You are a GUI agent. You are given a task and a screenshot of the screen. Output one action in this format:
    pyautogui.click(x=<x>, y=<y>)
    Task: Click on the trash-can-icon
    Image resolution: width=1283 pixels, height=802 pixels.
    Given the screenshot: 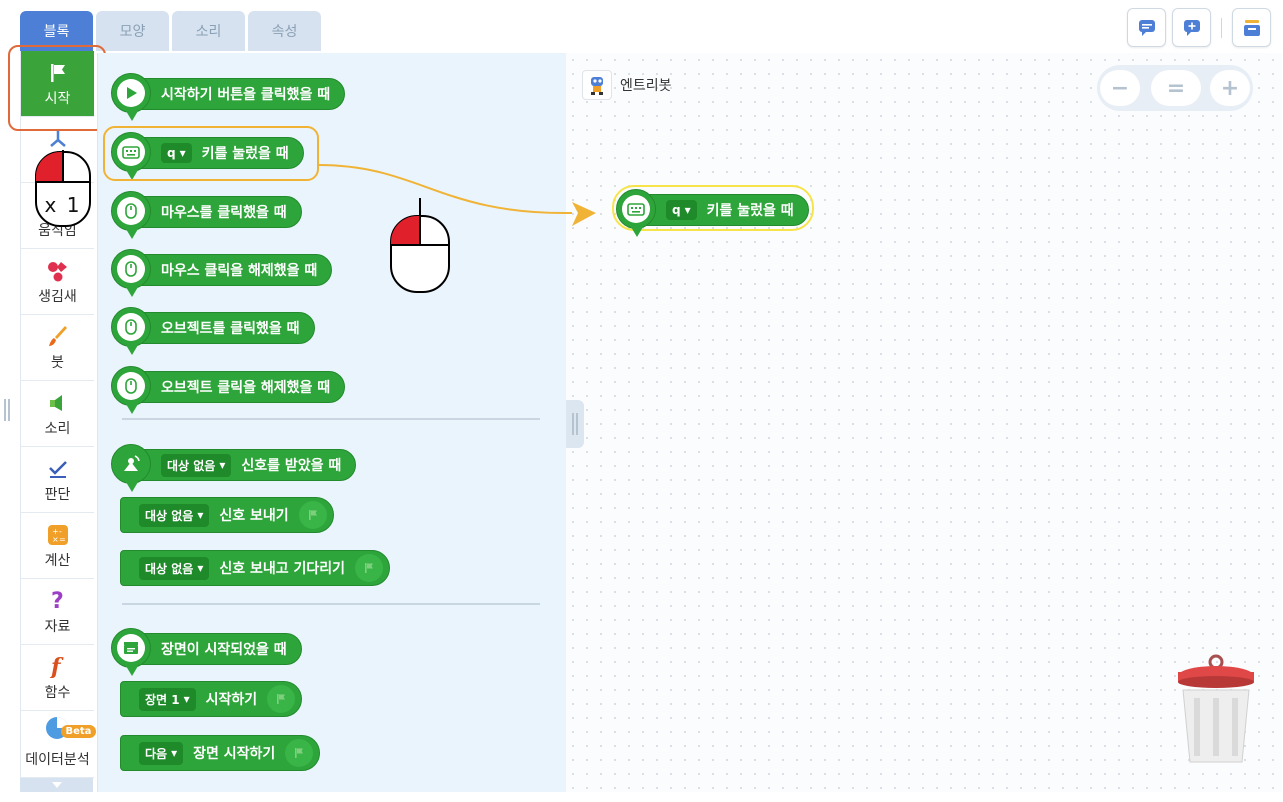 What is the action you would take?
    pyautogui.click(x=1216, y=711)
    